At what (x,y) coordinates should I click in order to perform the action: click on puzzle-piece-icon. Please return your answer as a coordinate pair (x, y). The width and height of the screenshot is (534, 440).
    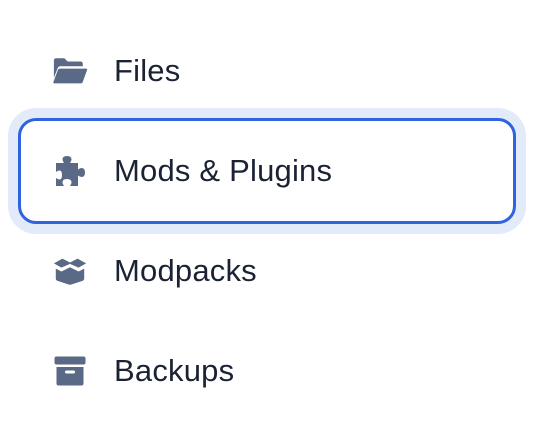
    Looking at the image, I should click on (70, 171).